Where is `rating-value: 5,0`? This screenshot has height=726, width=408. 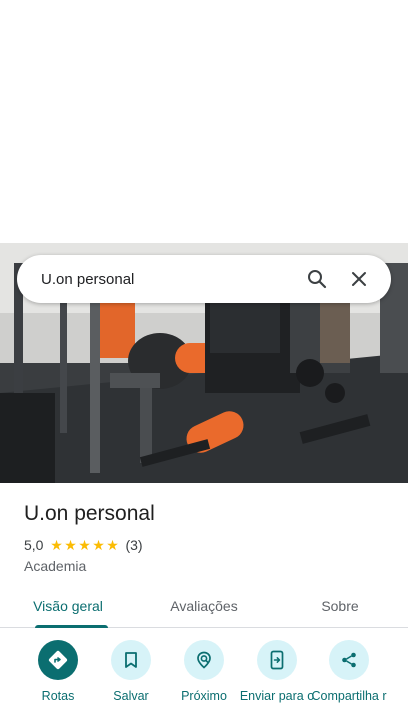
rating-value: 5,0 is located at coordinates (34, 545).